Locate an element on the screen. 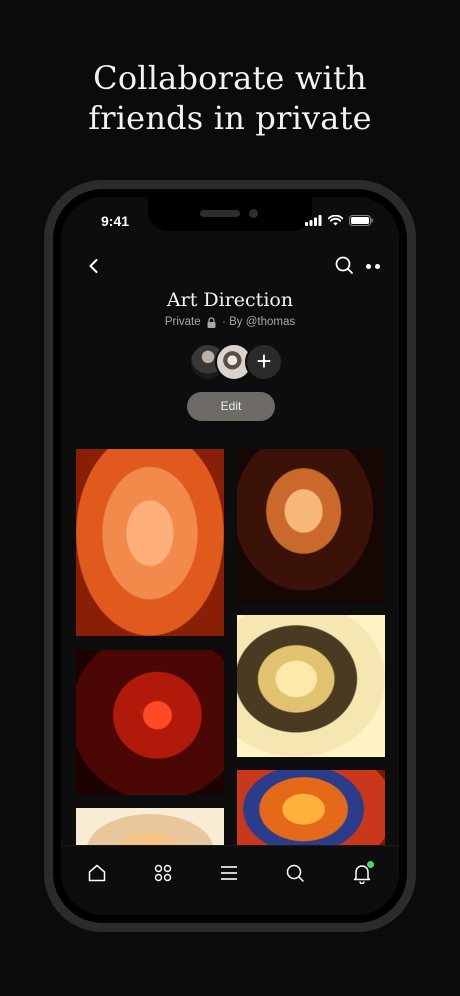  board-author: By @thomas is located at coordinates (262, 322).